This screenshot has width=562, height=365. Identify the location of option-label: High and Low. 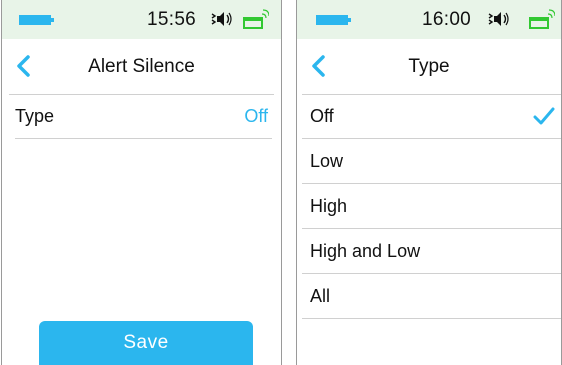
(365, 251).